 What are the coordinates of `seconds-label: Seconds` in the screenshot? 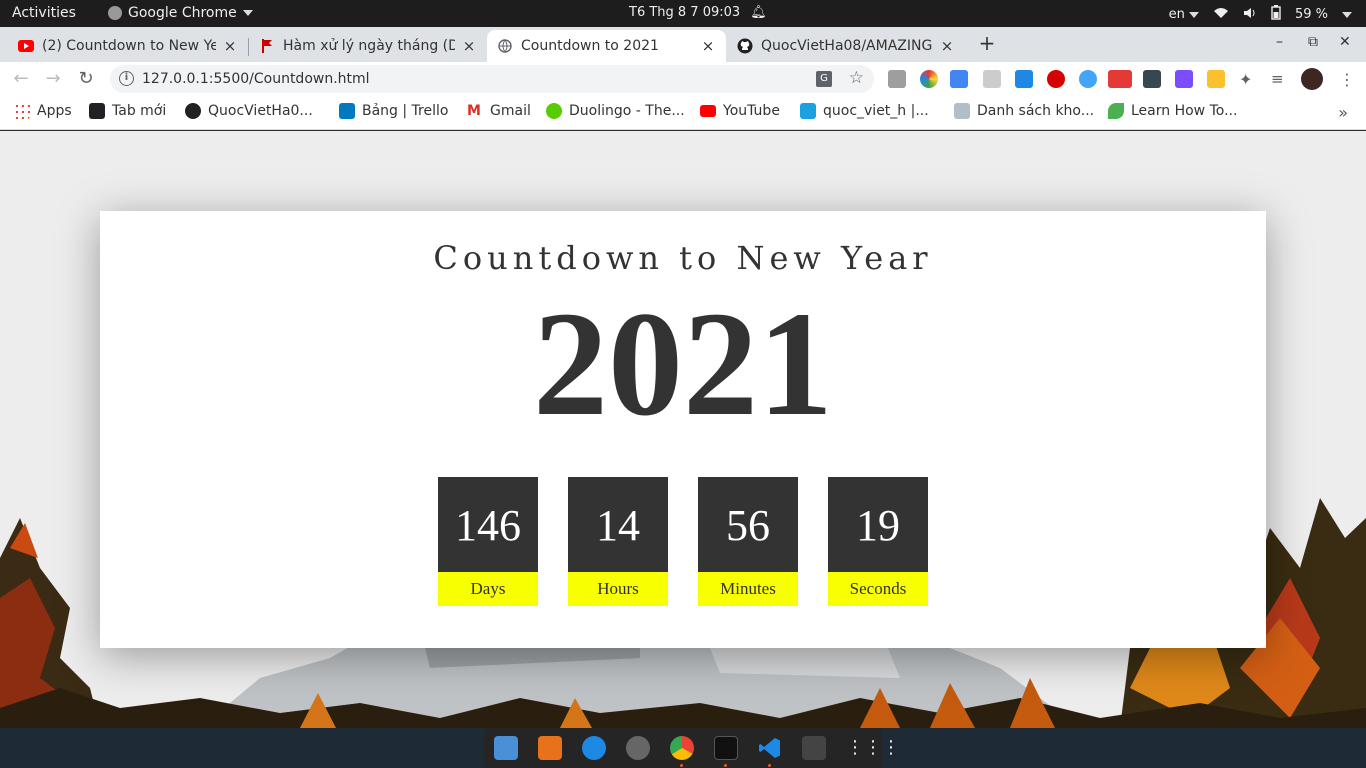 It's located at (878, 589).